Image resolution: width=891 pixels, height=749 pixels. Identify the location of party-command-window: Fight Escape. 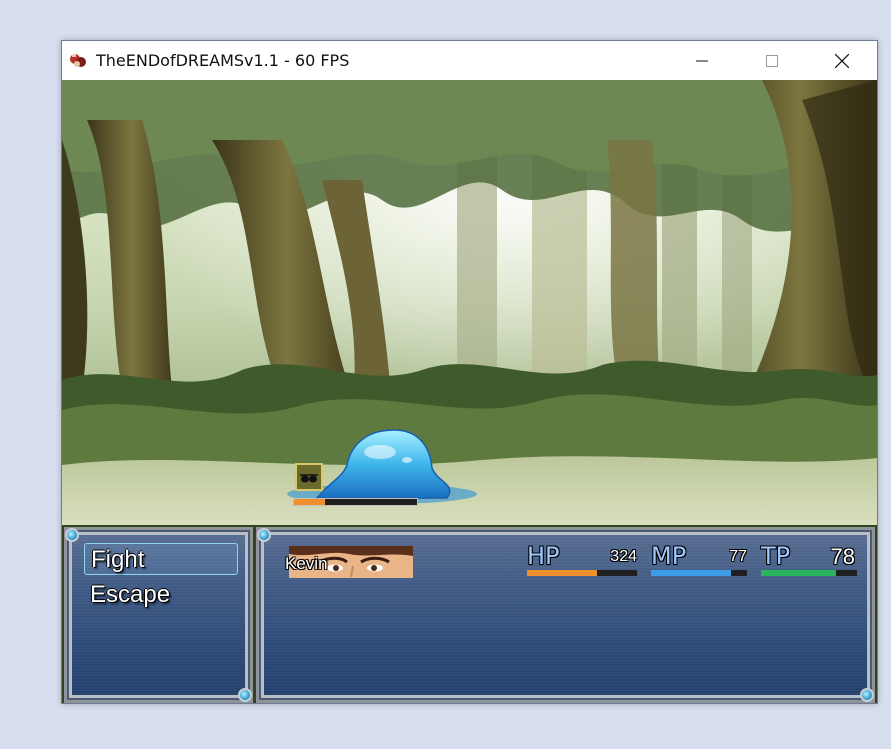
(158, 615).